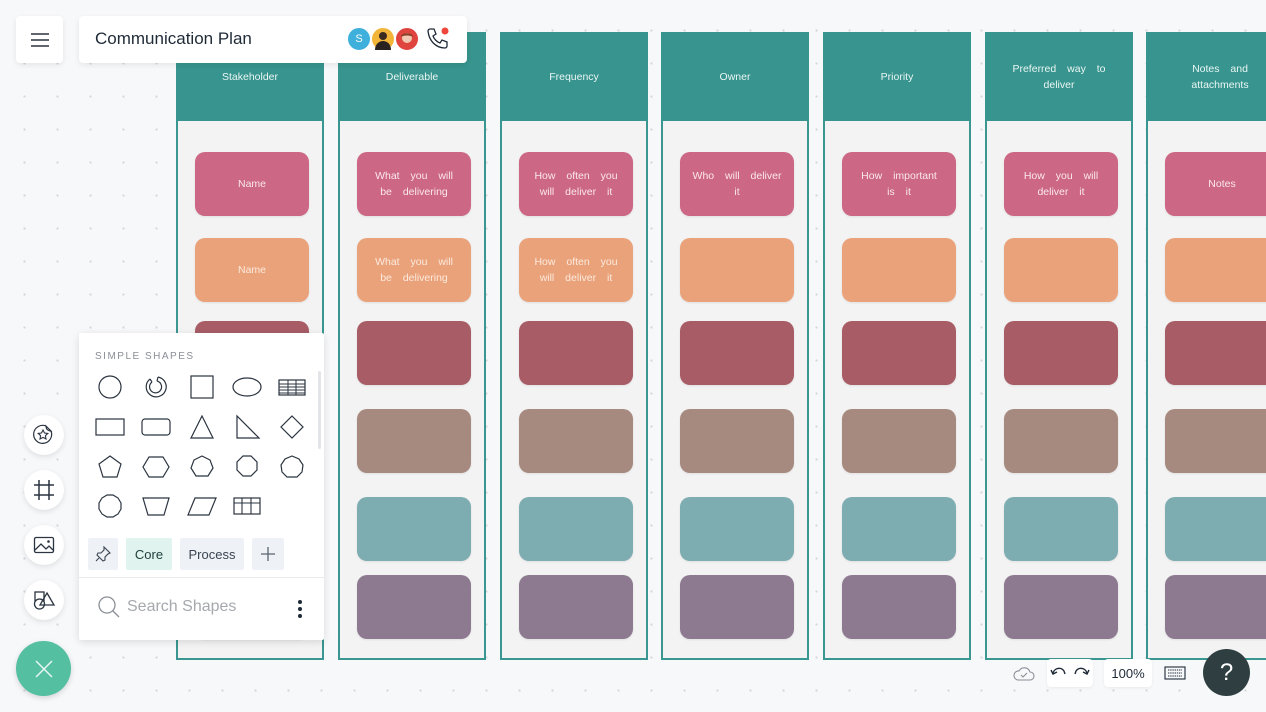 The width and height of the screenshot is (1266, 712). I want to click on panel-scrollbar, so click(319, 410).